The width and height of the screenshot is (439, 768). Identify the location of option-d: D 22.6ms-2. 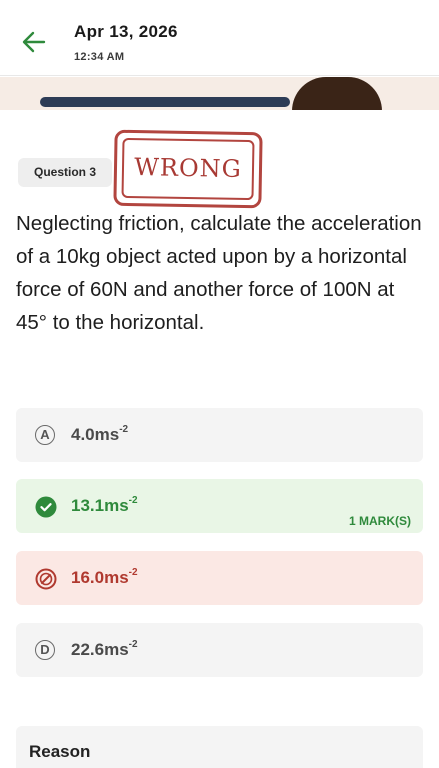
(219, 650).